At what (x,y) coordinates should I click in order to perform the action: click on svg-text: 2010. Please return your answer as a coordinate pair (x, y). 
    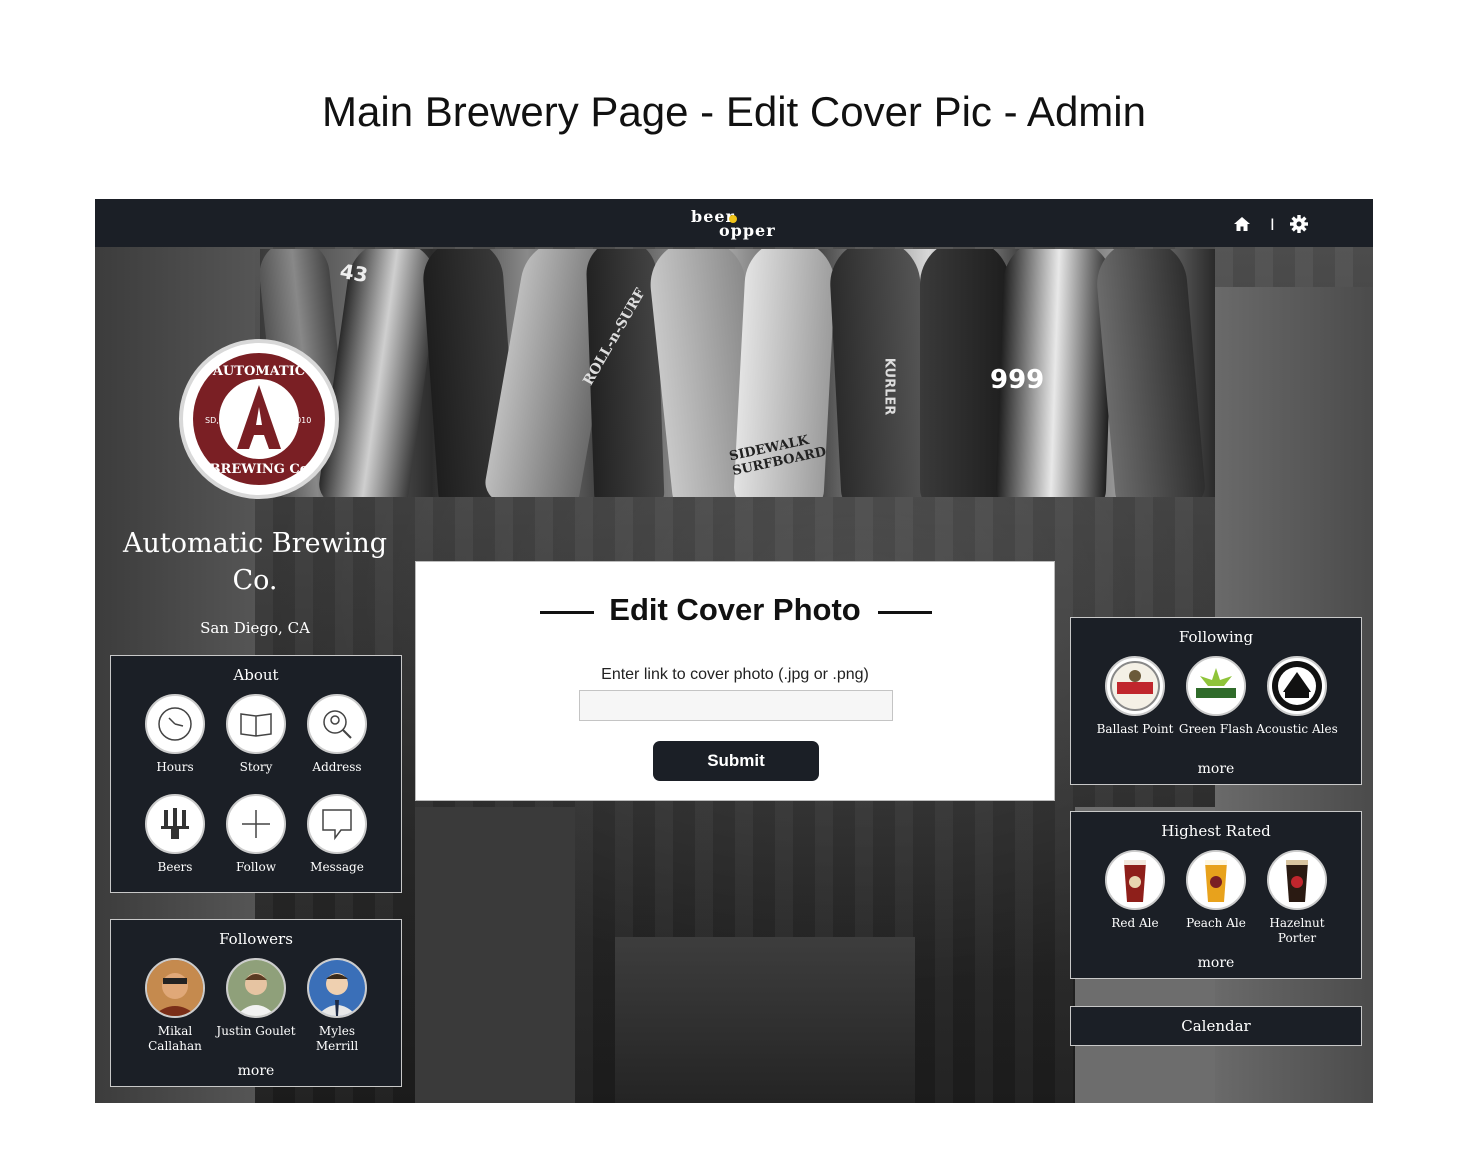
    Looking at the image, I should click on (301, 420).